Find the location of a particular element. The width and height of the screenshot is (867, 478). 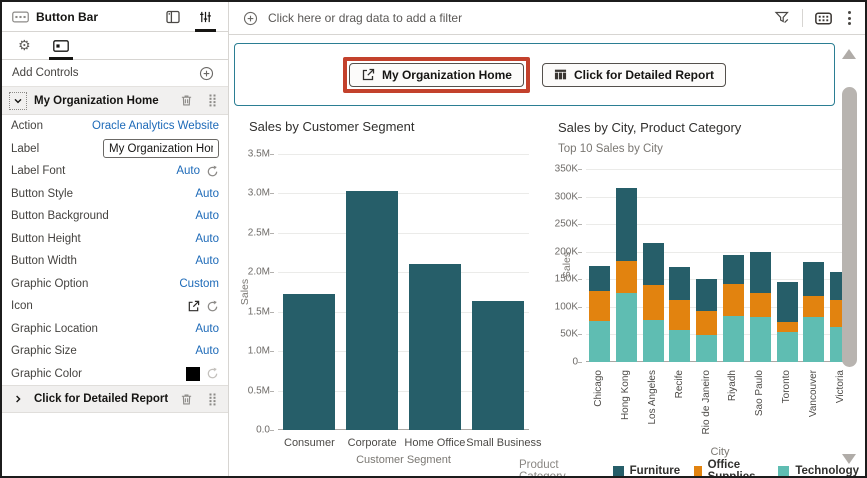

segment-toronto-technology is located at coordinates (787, 346).